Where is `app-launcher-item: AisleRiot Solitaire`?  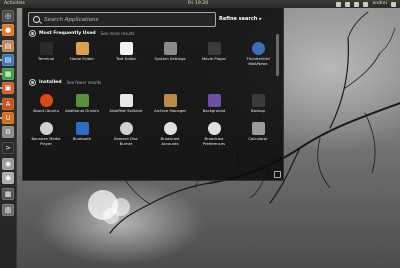 app-launcher-item: AisleRiot Solitaire is located at coordinates (126, 104).